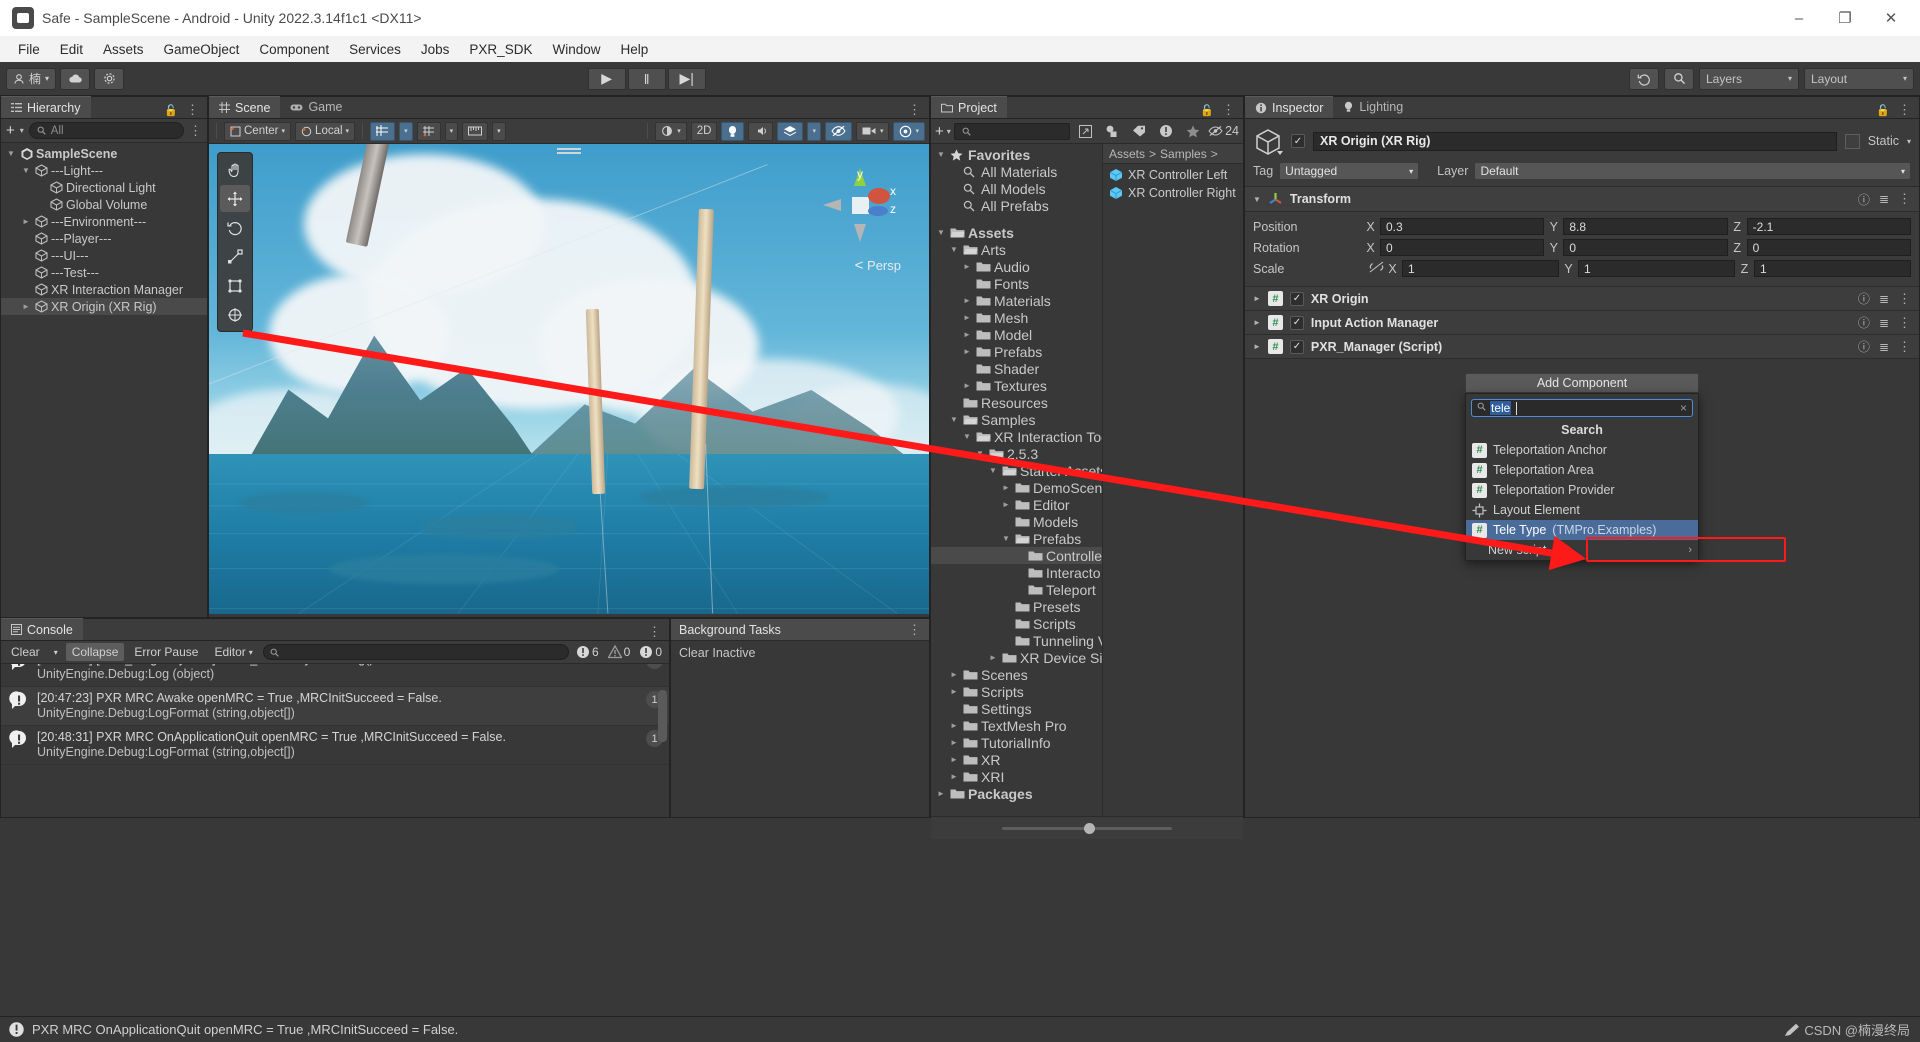 The image size is (1920, 1042). What do you see at coordinates (1462, 226) in the screenshot?
I see `position-x-field: 0.3` at bounding box center [1462, 226].